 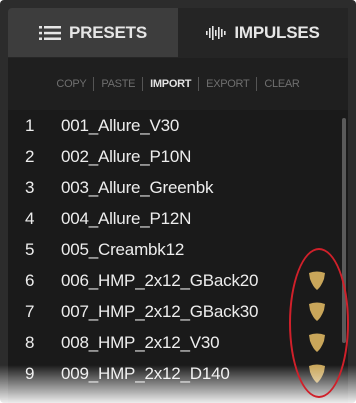 I want to click on list-item: 2 002_Allure_P10N, so click(x=178, y=156).